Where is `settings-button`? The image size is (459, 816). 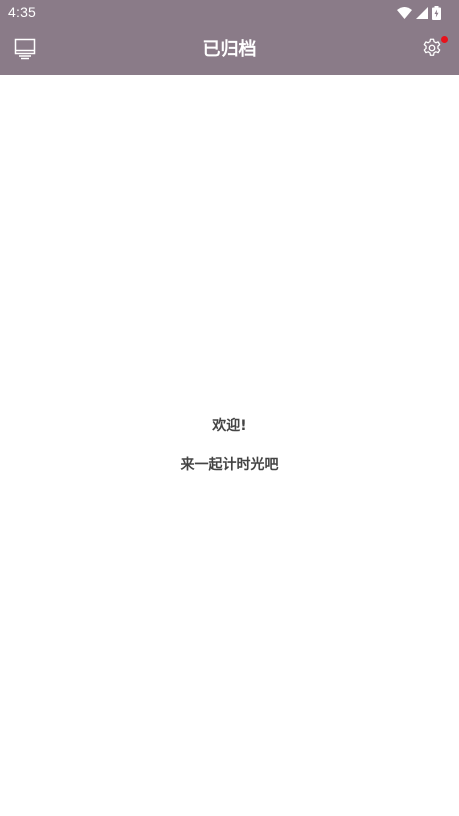
settings-button is located at coordinates (433, 49).